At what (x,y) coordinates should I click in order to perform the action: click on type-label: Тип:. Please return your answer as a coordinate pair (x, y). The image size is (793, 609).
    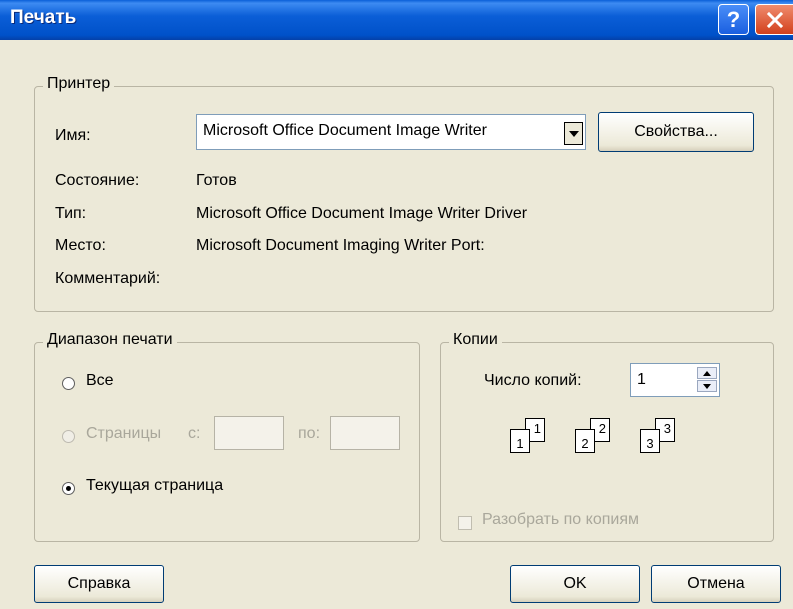
    Looking at the image, I should click on (71, 213).